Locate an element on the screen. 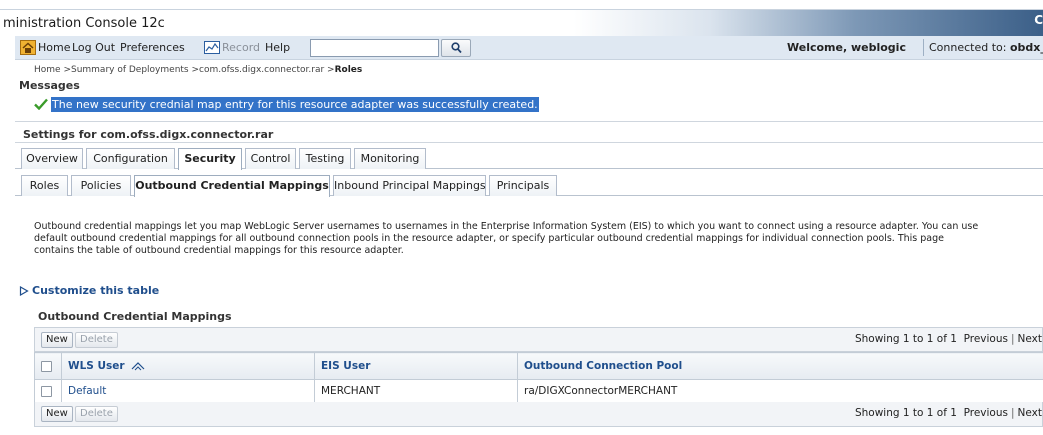  connection-pool-cell: ra/DIGXConnectorMERCHANT is located at coordinates (780, 391).